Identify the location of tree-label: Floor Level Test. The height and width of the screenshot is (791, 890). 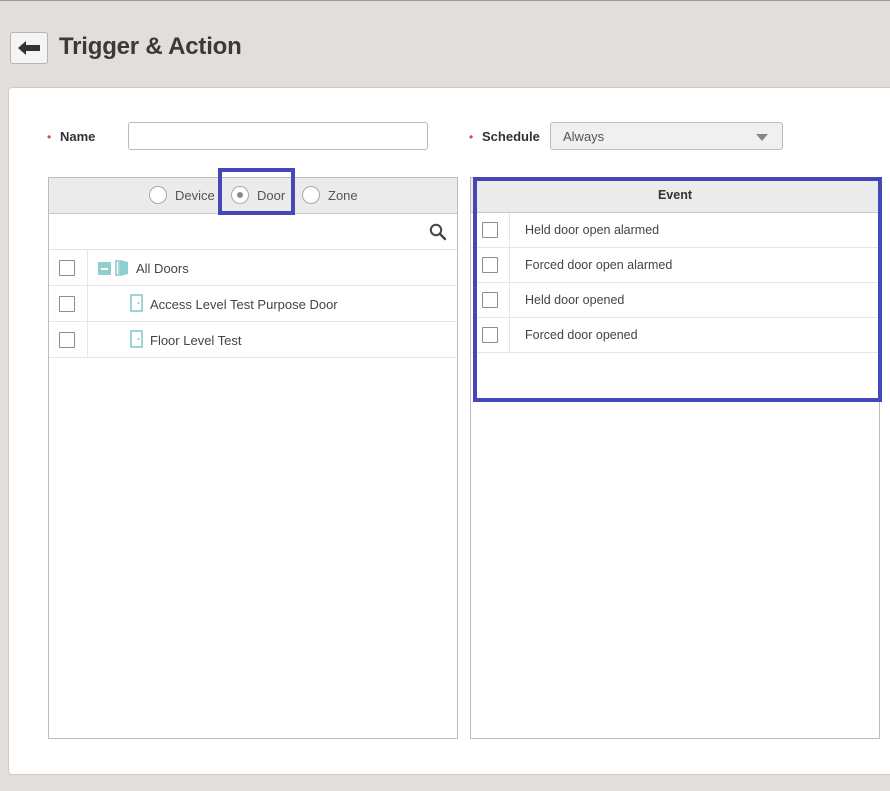
(196, 340).